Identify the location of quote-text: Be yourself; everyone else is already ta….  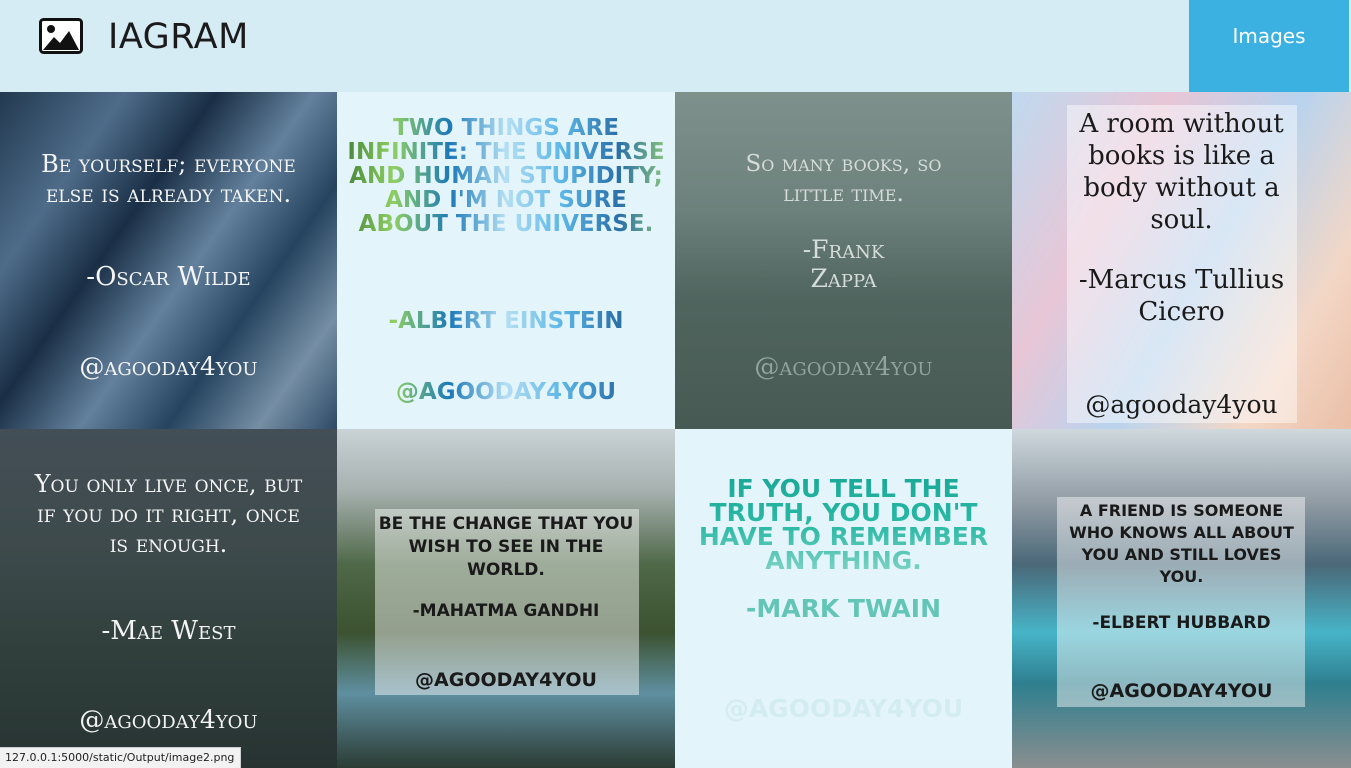
(168, 179).